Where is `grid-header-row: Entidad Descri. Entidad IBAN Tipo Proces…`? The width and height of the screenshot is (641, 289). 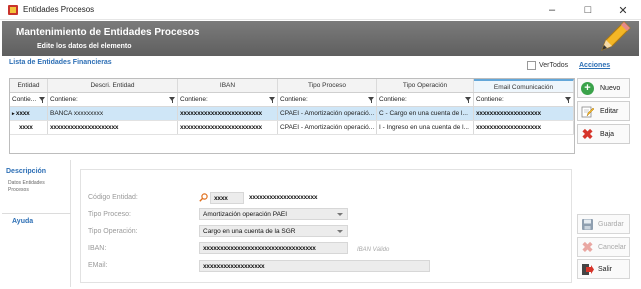 grid-header-row: Entidad Descri. Entidad IBAN Tipo Proces… is located at coordinates (292, 86).